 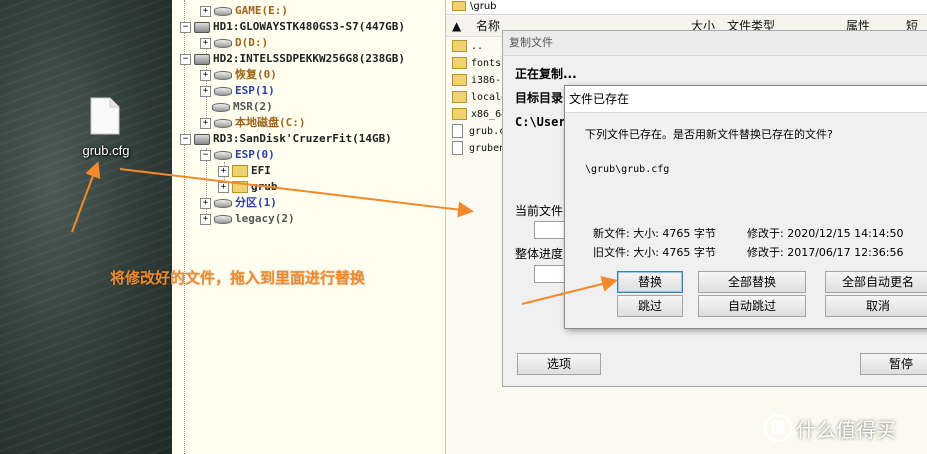 I want to click on tree-item-grub: + grub, so click(x=248, y=187).